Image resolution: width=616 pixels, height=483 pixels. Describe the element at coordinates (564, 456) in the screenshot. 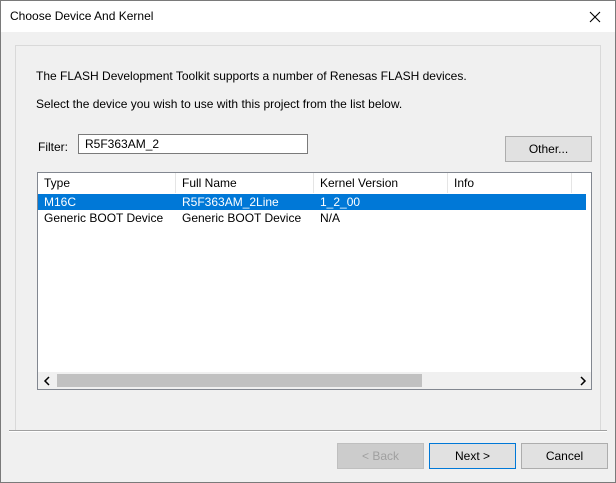

I see `cancel-button: Cancel` at that location.